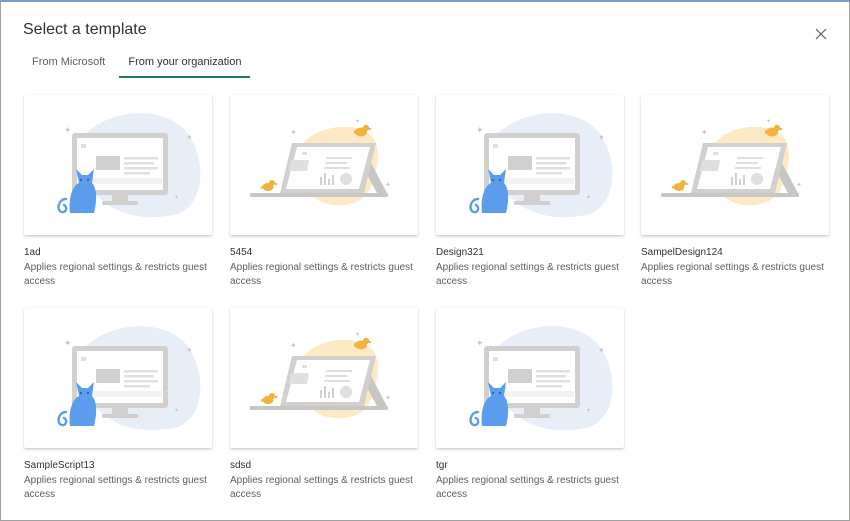 The width and height of the screenshot is (850, 521). Describe the element at coordinates (241, 252) in the screenshot. I see `template-name: 5454` at that location.